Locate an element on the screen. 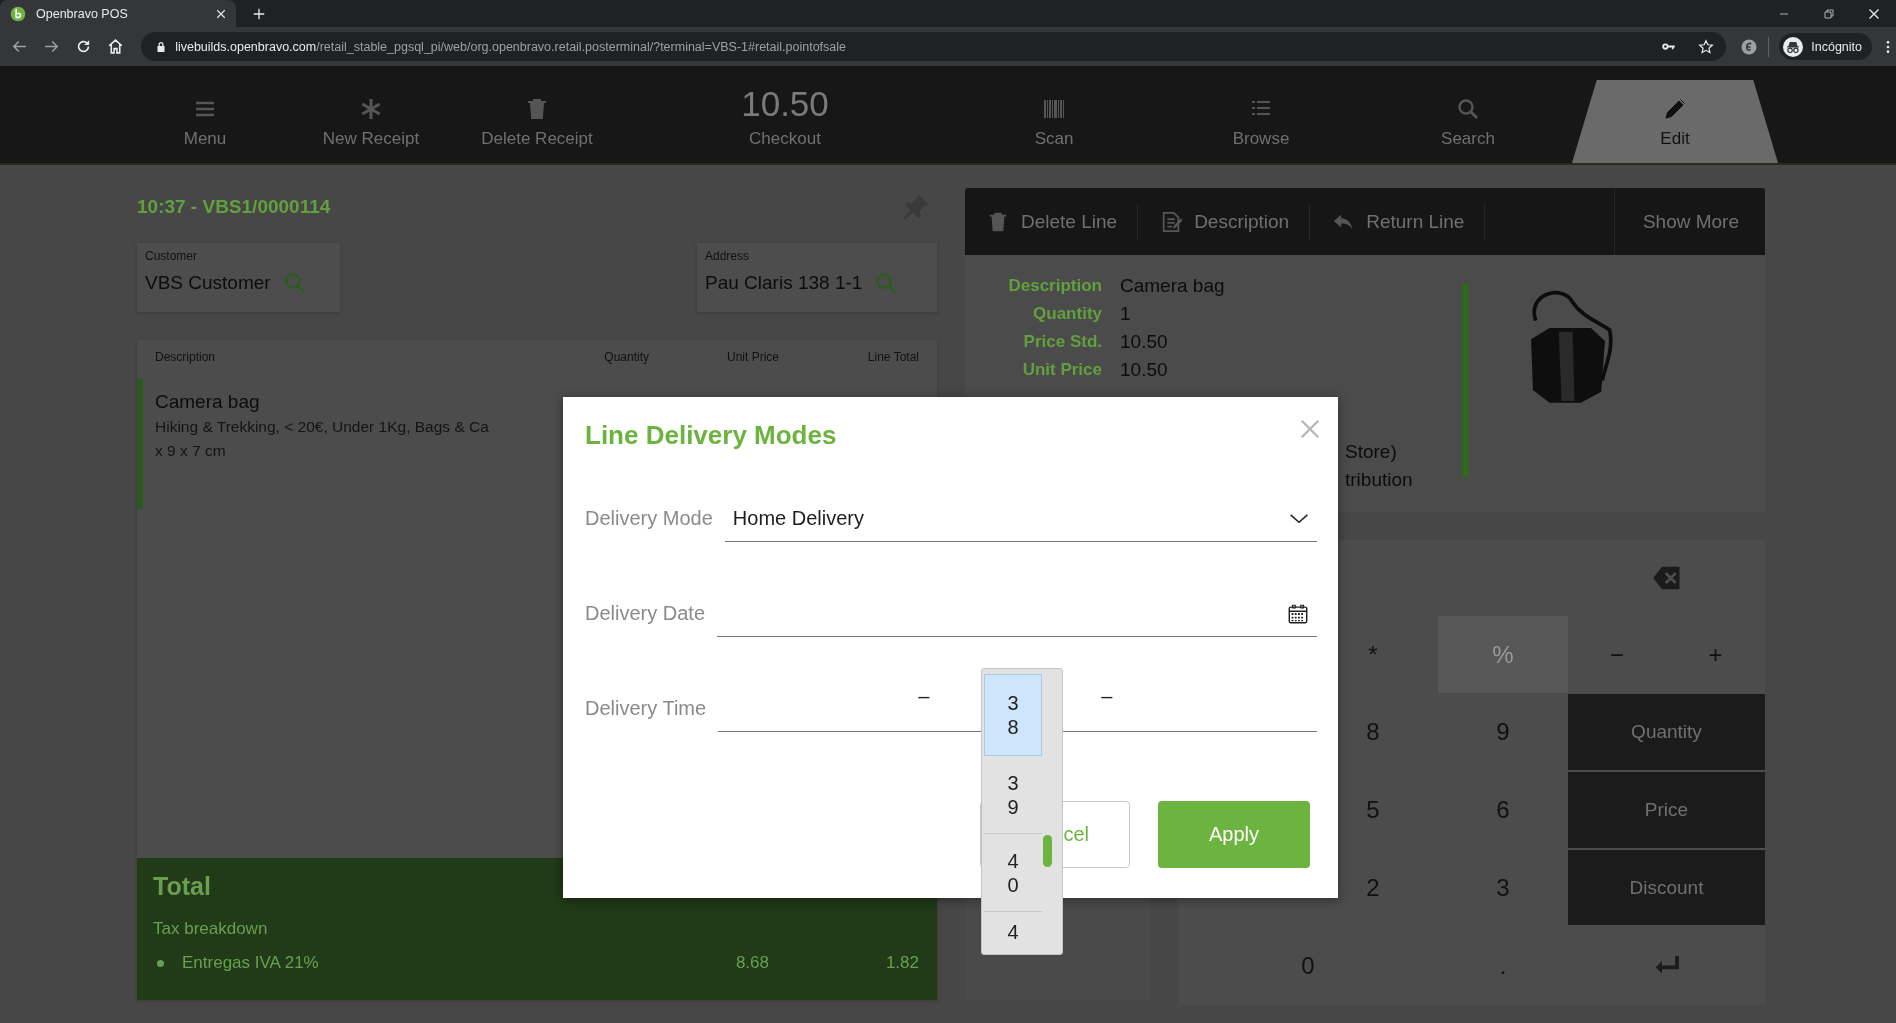  dialog-title: Line Delivery Modes is located at coordinates (711, 435).